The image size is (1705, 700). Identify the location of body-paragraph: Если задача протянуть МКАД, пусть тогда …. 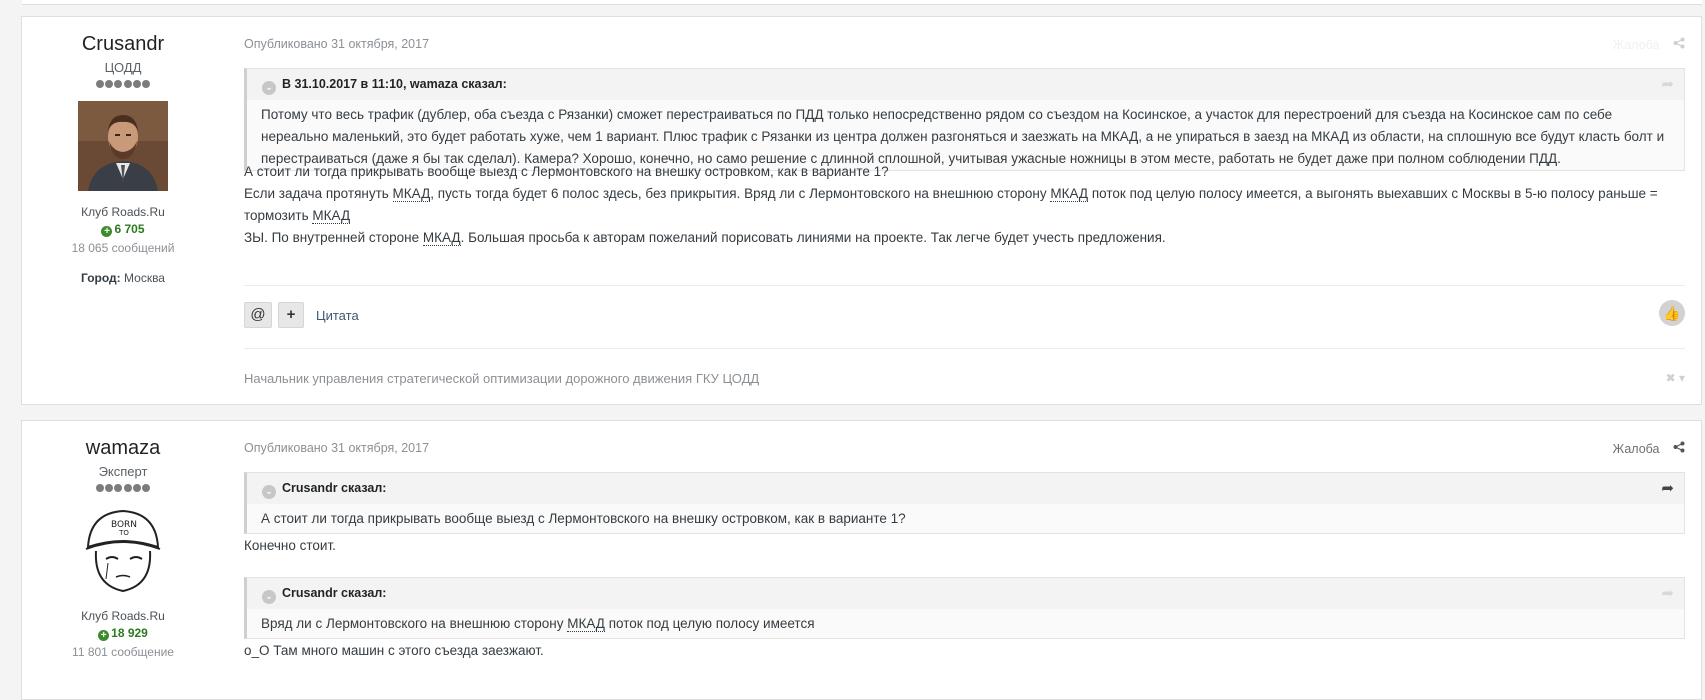
(951, 205).